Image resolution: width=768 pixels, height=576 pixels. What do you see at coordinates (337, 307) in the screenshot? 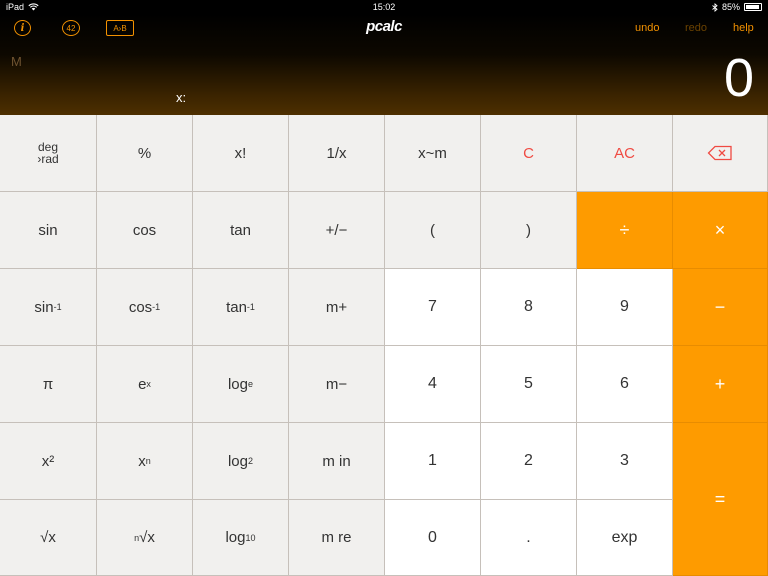
I see `memory-plus-key: m+` at bounding box center [337, 307].